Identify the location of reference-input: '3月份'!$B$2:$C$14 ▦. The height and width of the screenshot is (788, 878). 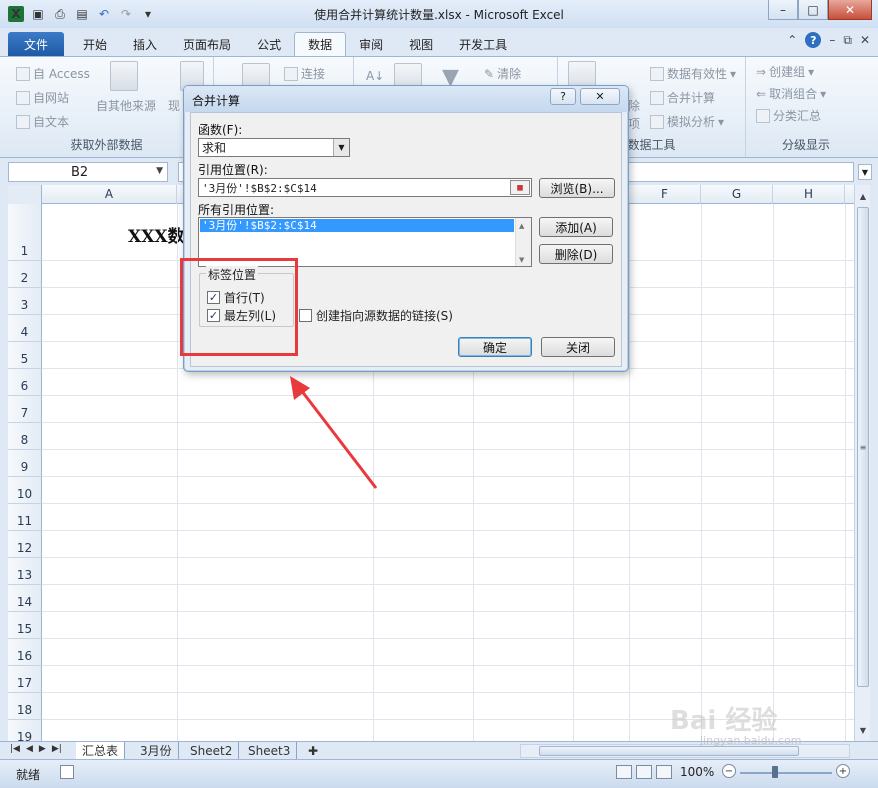
(365, 187).